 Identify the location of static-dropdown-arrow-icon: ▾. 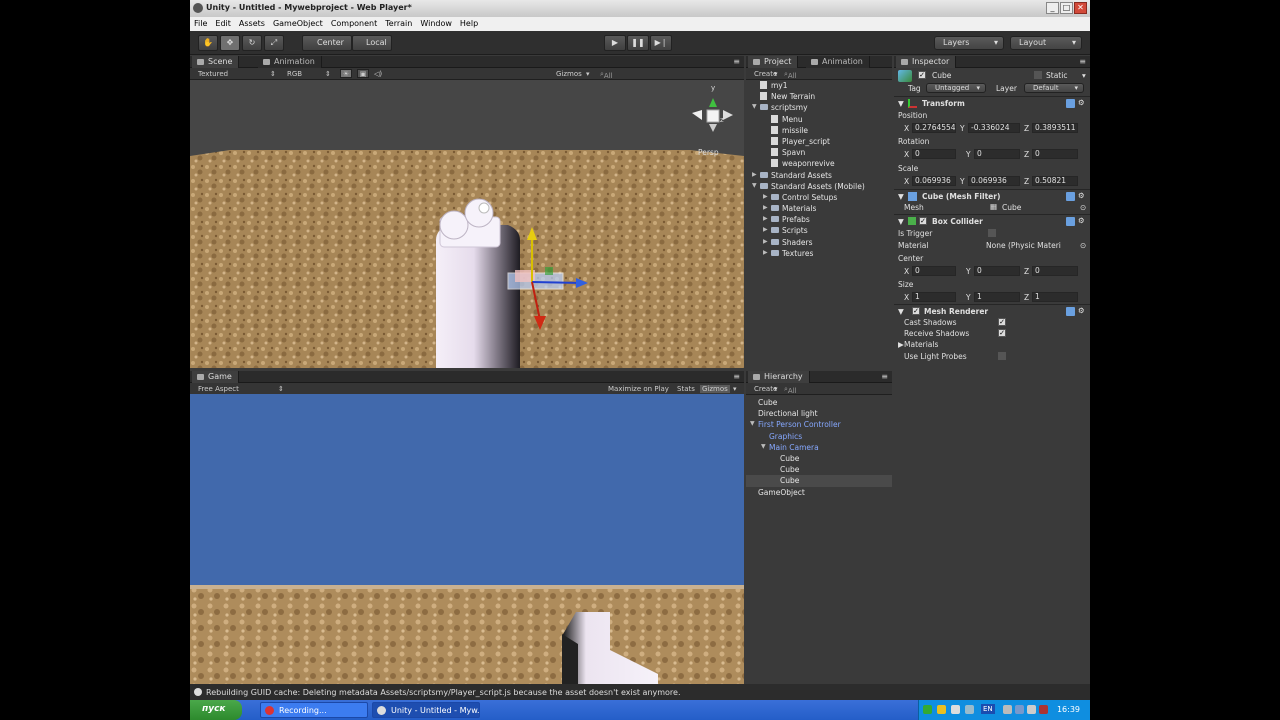
(1084, 75).